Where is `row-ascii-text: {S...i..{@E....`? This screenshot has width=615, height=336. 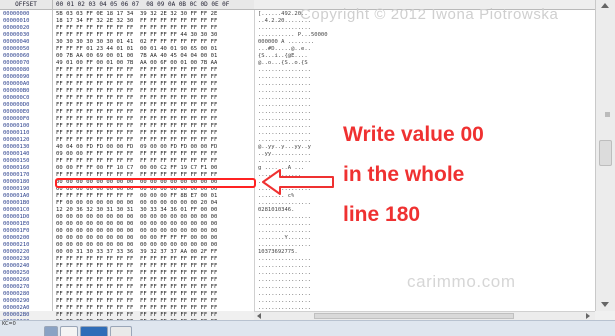
row-ascii-text: {S...i..{@E.... is located at coordinates (283, 56).